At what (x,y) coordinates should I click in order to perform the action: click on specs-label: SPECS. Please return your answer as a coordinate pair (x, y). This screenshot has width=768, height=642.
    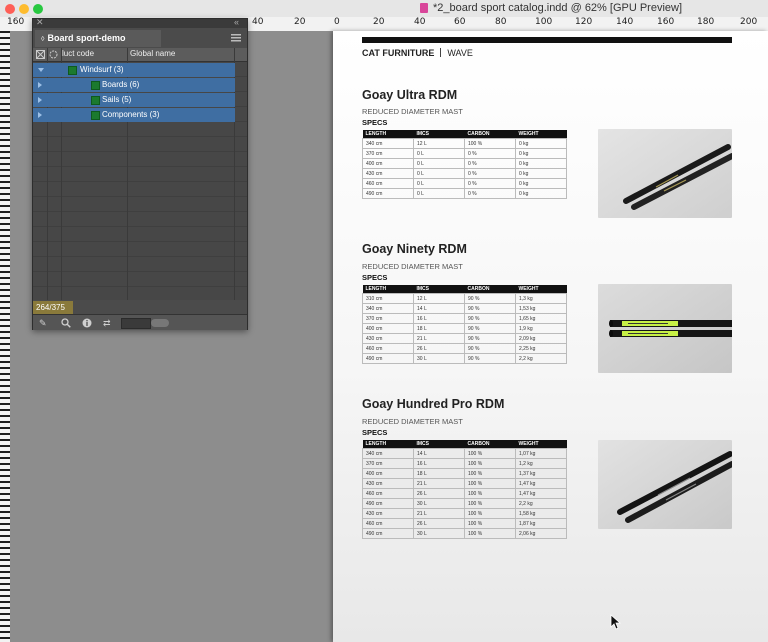
    Looking at the image, I should click on (375, 122).